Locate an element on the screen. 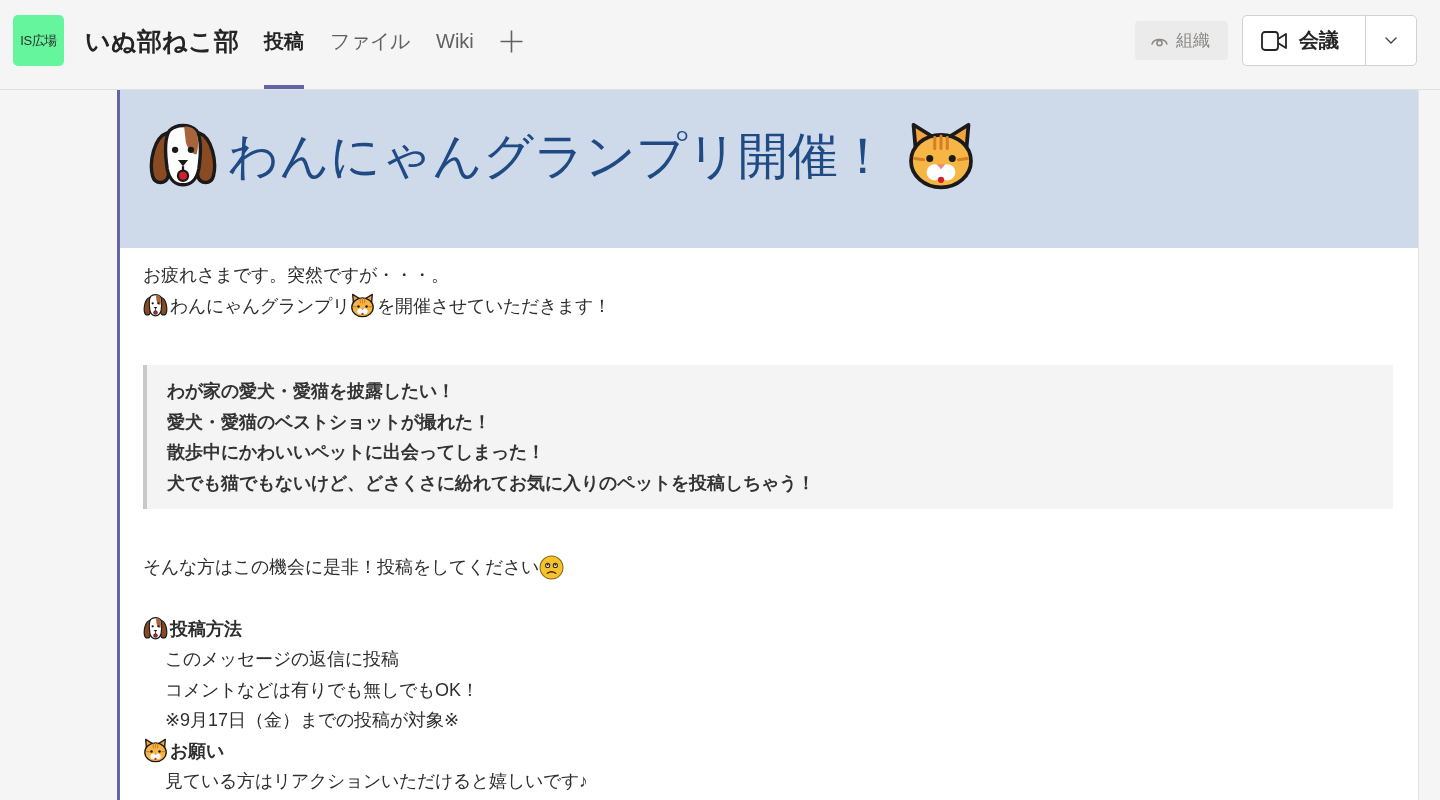 The height and width of the screenshot is (800, 1440). quote-line: わが家の愛犬・愛猫を披露したい！ is located at coordinates (311, 391).